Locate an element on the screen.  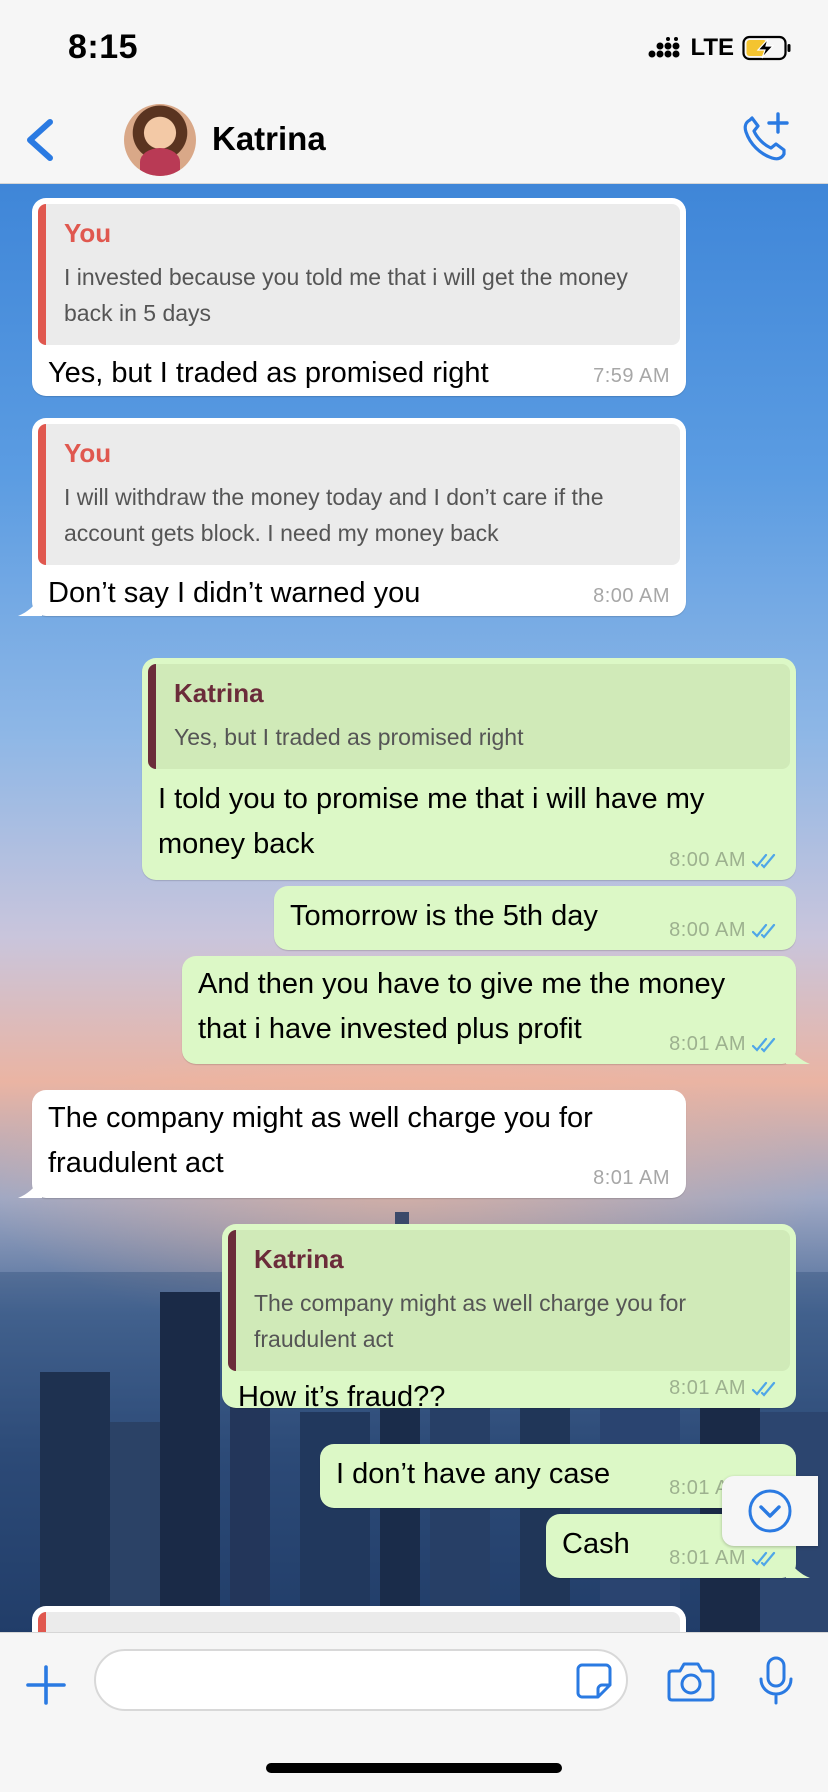
add-call-icon is located at coordinates (765, 136).